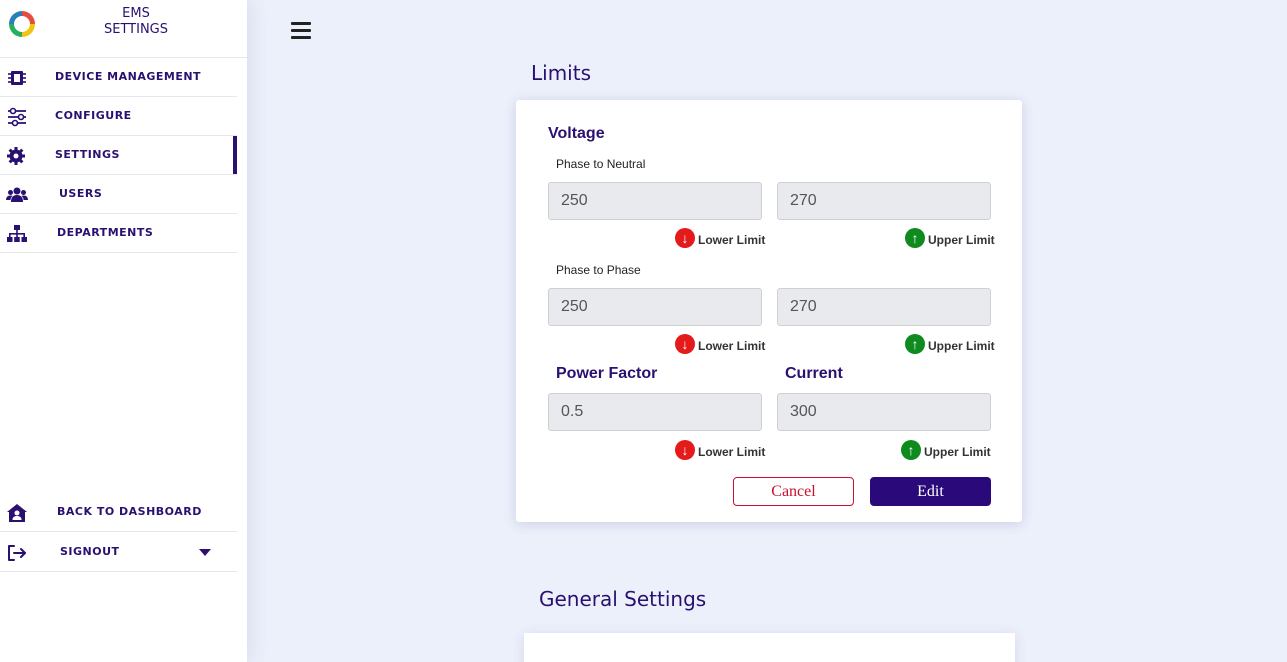 This screenshot has height=662, width=1287. I want to click on power-factor-heading: Power Factor, so click(607, 373).